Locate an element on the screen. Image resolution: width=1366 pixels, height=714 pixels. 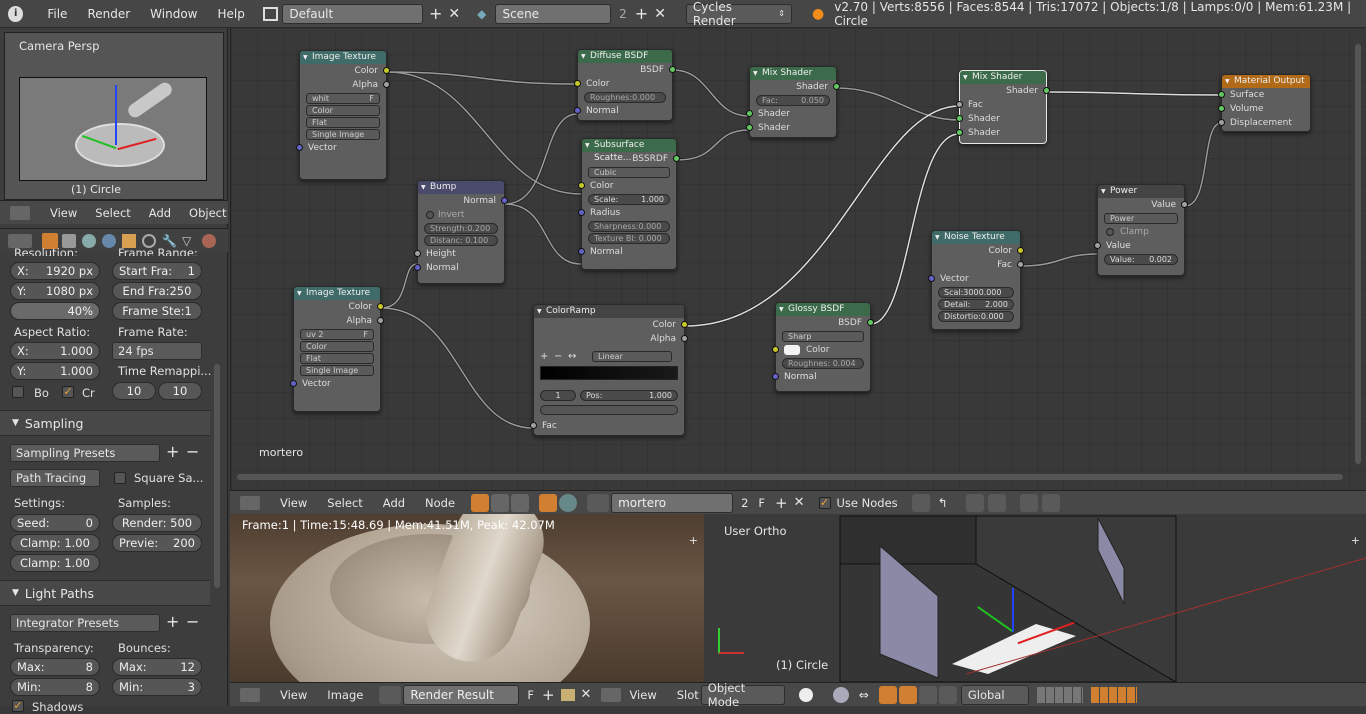
normal-output-socket is located at coordinates (504, 200).